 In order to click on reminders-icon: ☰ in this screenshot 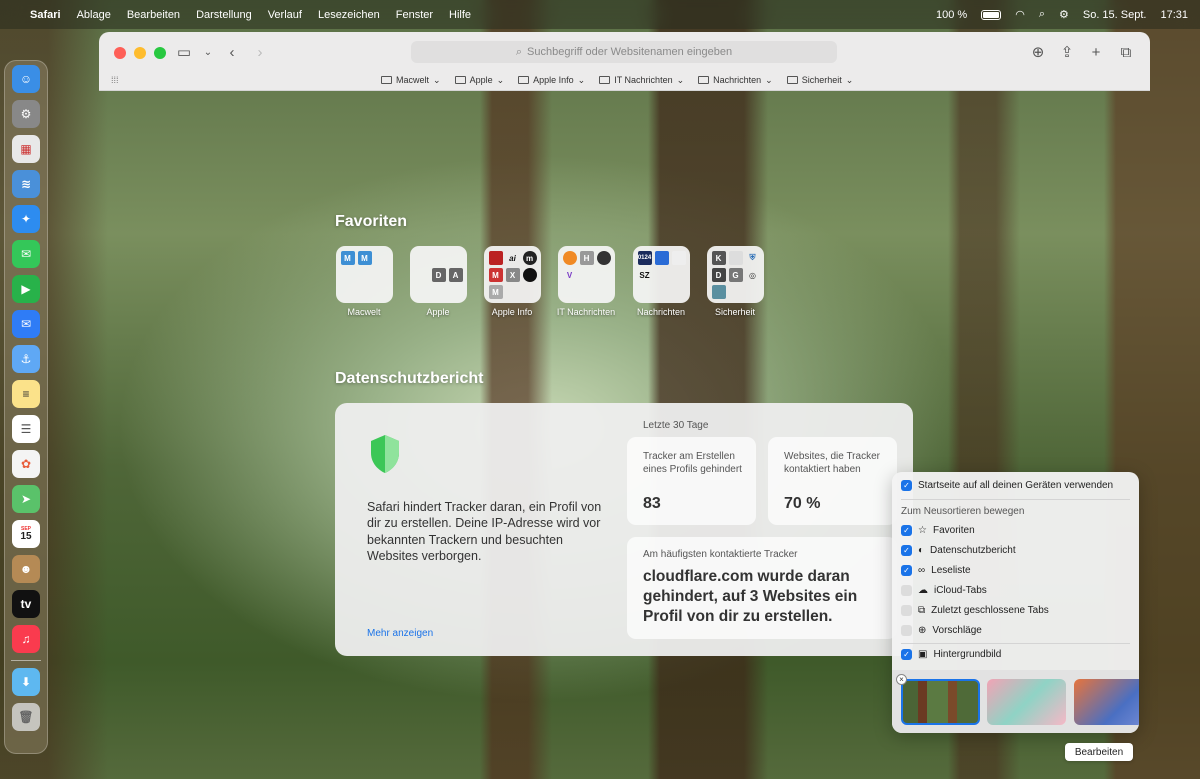, I will do `click(26, 429)`.